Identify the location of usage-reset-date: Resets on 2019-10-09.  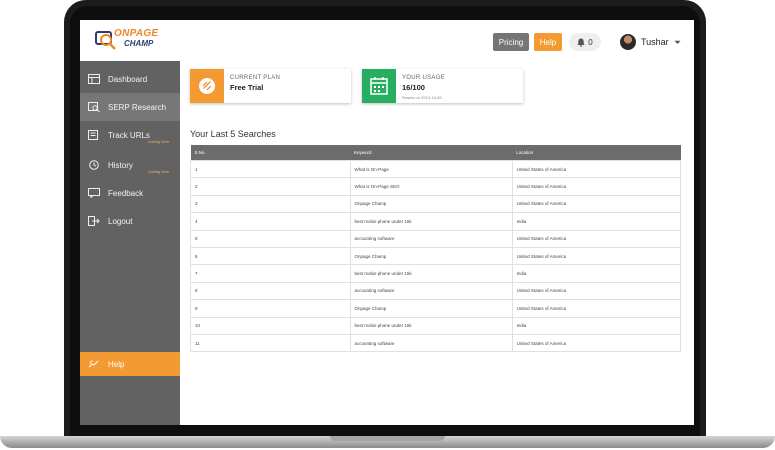
(422, 97).